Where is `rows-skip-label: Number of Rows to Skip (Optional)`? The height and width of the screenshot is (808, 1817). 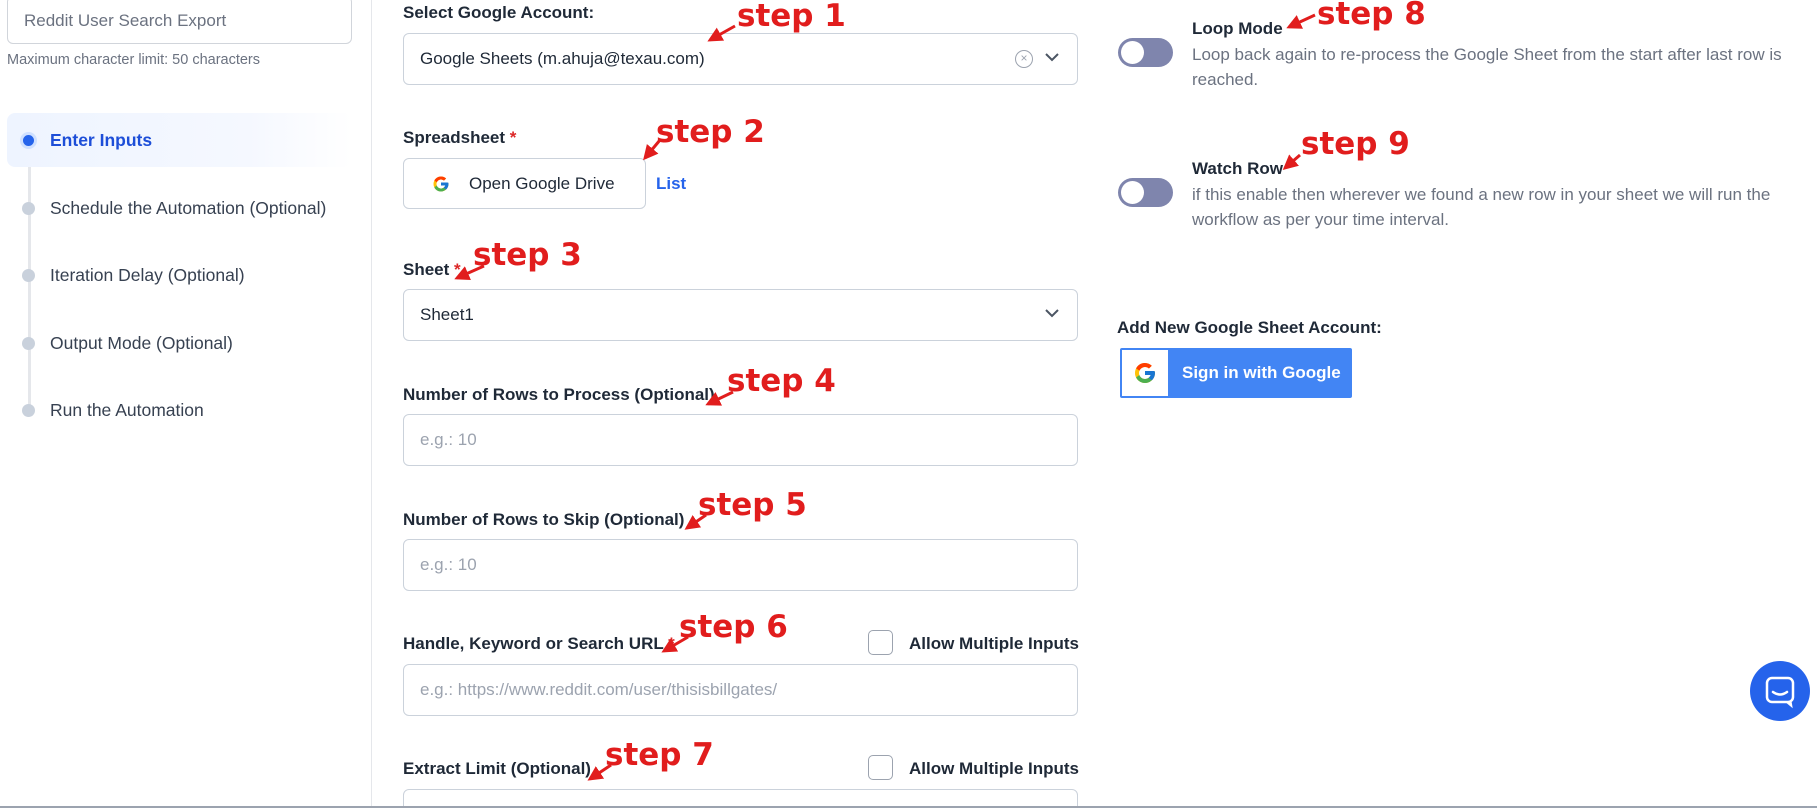 rows-skip-label: Number of Rows to Skip (Optional) is located at coordinates (544, 519).